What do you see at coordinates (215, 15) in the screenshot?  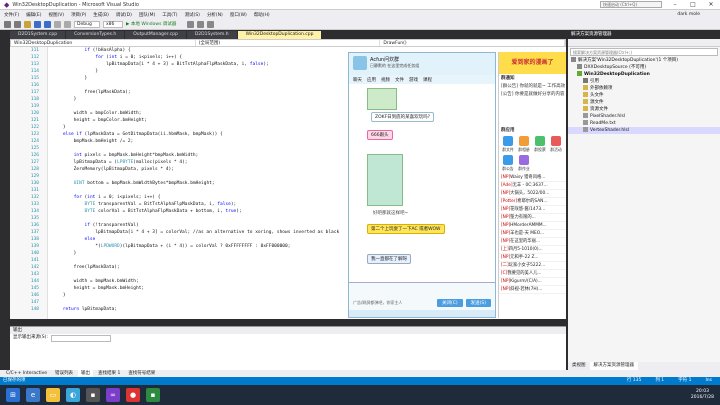 I see `menu-analyze: 分析(N)` at bounding box center [215, 15].